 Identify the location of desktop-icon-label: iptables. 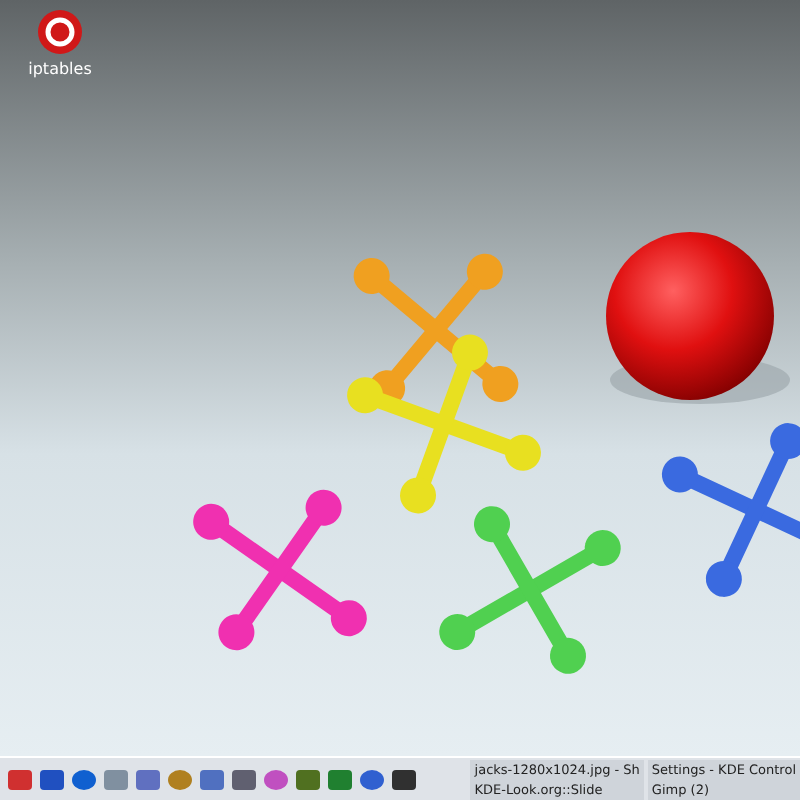
(60, 69).